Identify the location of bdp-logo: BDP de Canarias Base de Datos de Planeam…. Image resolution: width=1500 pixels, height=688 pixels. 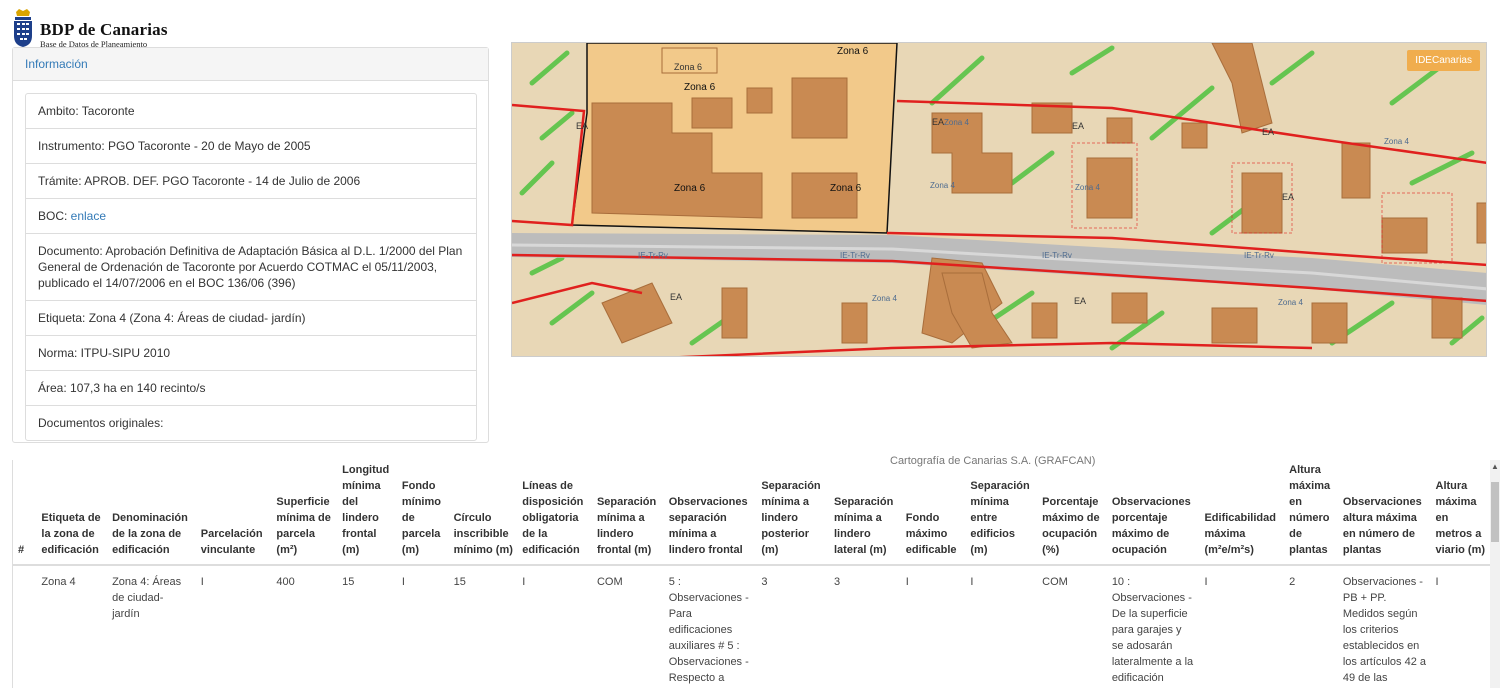
(110, 27).